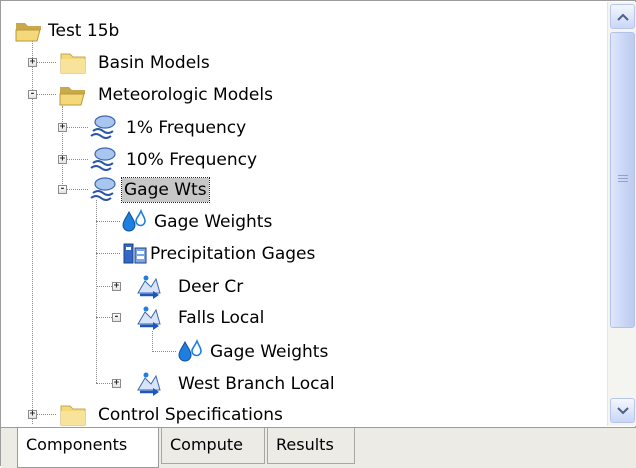 The width and height of the screenshot is (636, 468). Describe the element at coordinates (192, 160) in the screenshot. I see `tree-node-label: 10% Frequency` at that location.